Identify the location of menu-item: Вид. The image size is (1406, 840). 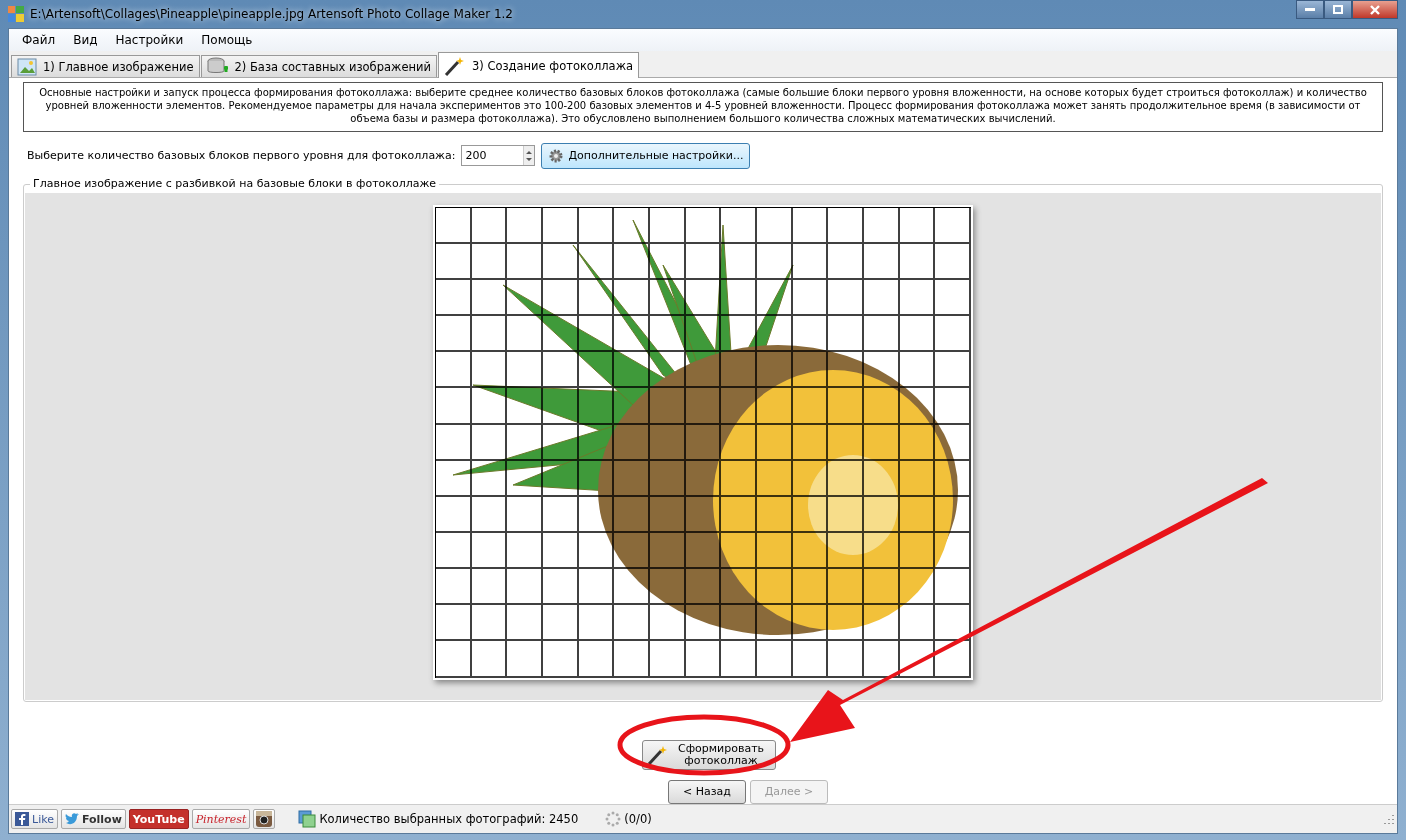
(85, 40).